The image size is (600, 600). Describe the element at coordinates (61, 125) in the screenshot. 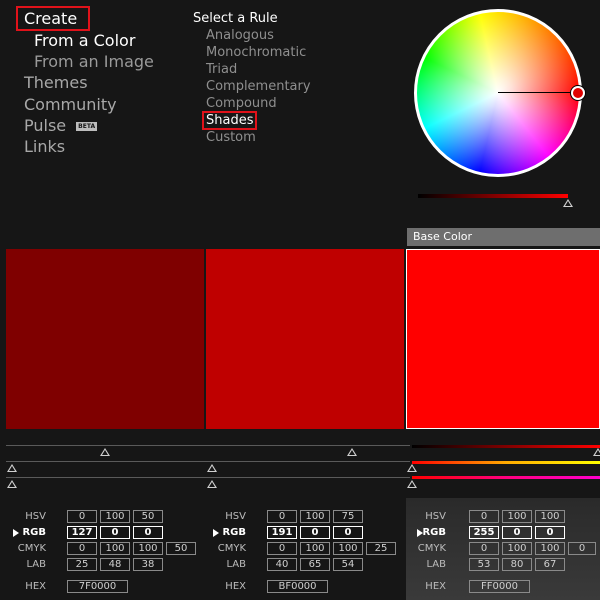

I see `pulse-link: Pulse BETA` at that location.